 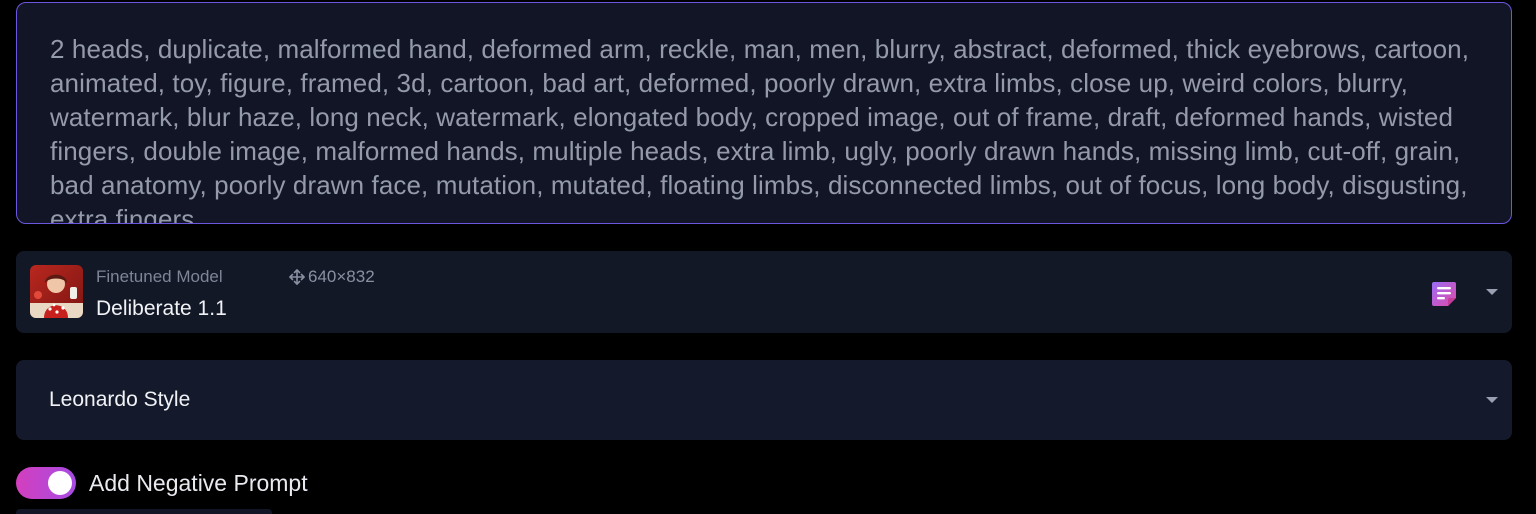 I want to click on model-name: Deliberate 1.1, so click(x=161, y=308).